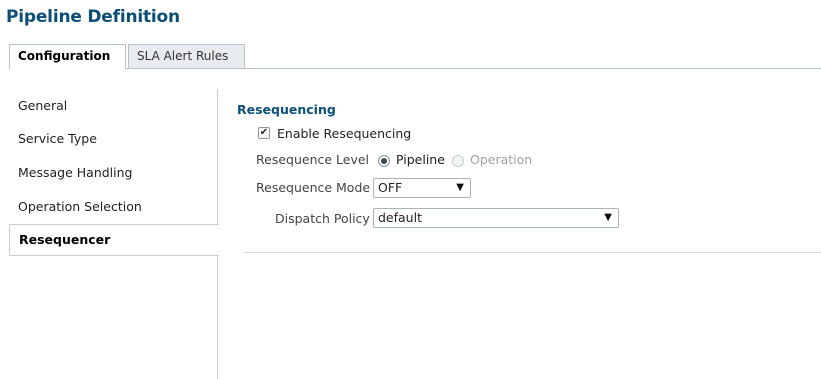 The image size is (821, 379). I want to click on resequence-mode-select: OFF ▼, so click(422, 188).